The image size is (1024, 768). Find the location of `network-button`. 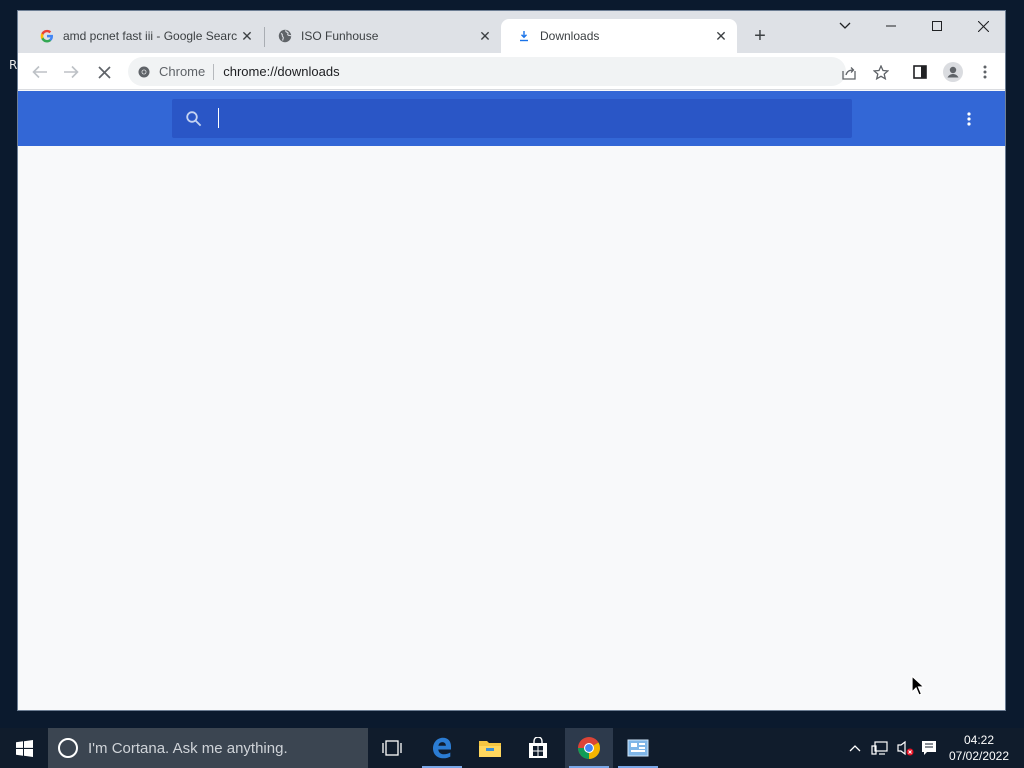

network-button is located at coordinates (880, 748).